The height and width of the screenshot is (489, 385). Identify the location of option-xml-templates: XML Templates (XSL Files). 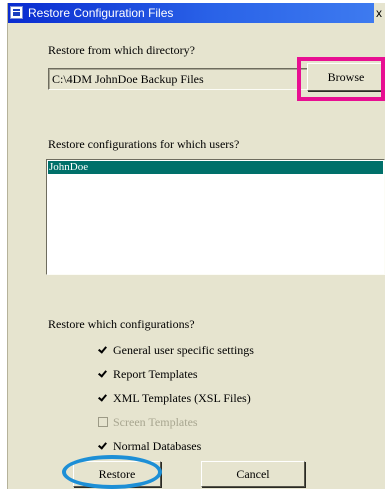
(174, 398).